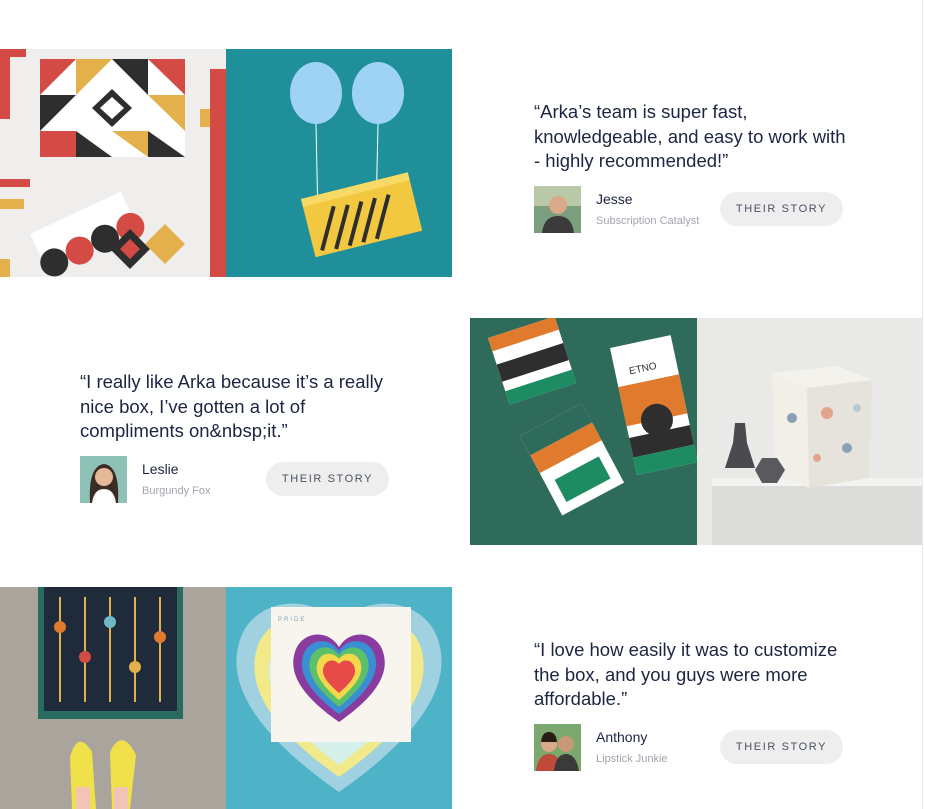  I want to click on author-row: Leslie Burgundy Fox THEIR STORY, so click(240, 479).